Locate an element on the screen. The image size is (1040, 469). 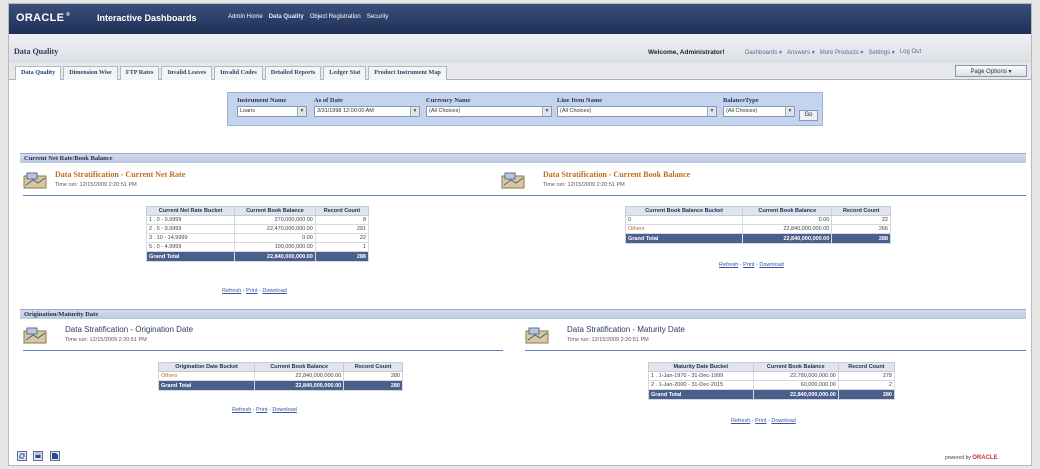
logout-link: Log Out is located at coordinates (910, 52).